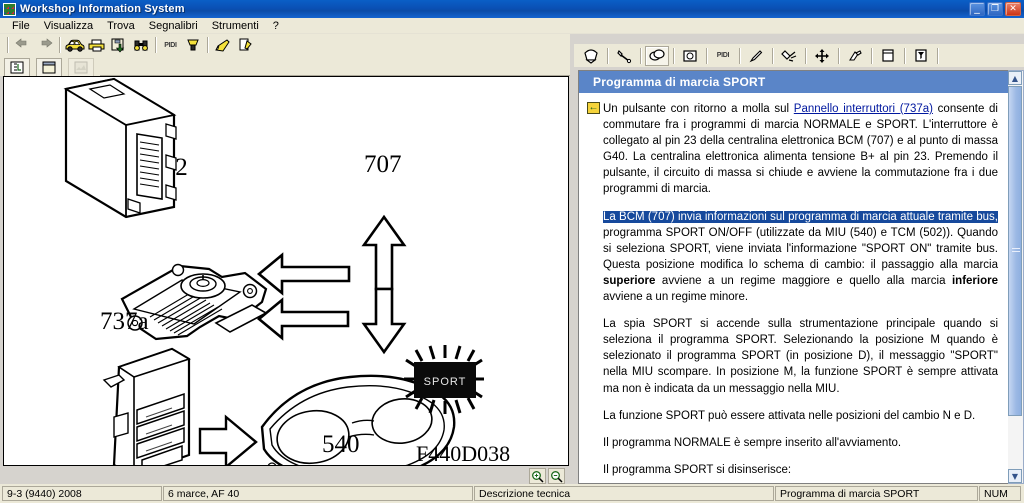 Image resolution: width=1024 pixels, height=503 pixels. Describe the element at coordinates (591, 56) in the screenshot. I see `helmet-icon` at that location.